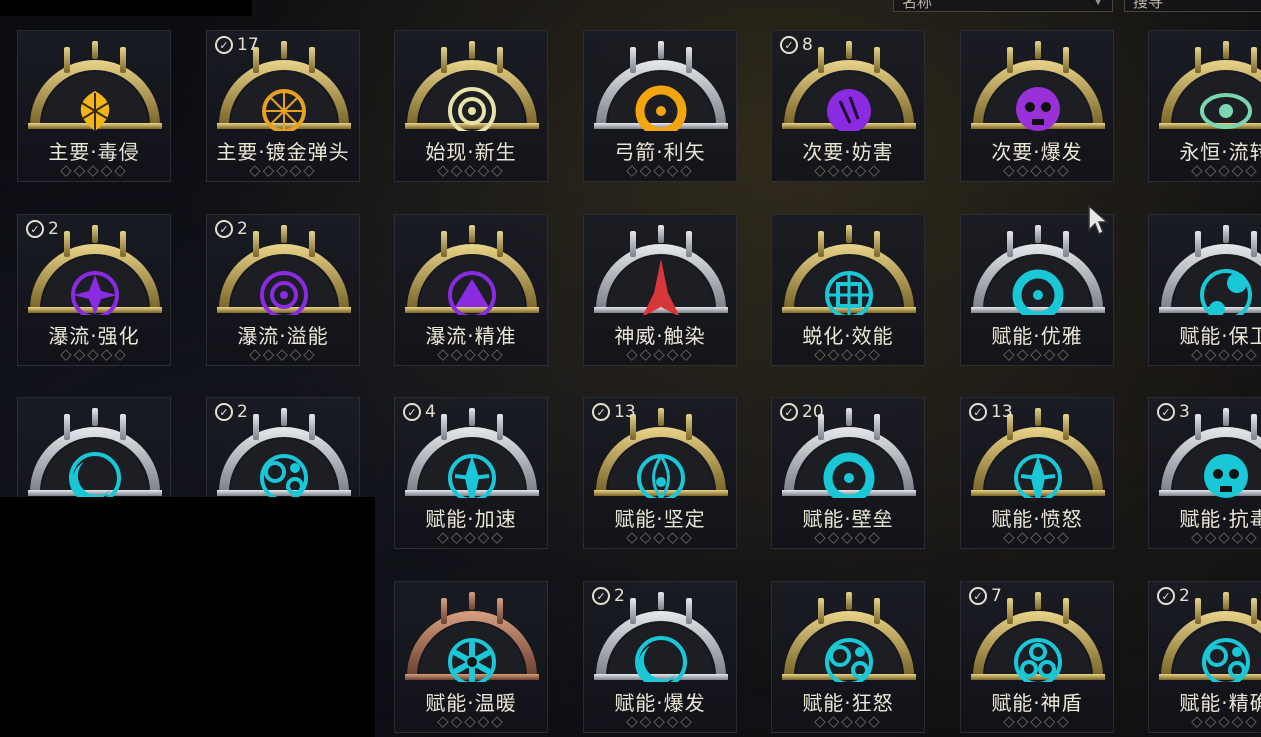  I want to click on mod-card: ✓ 3 赋能·抗毒 ◇◇◇◇◇, so click(1204, 473).